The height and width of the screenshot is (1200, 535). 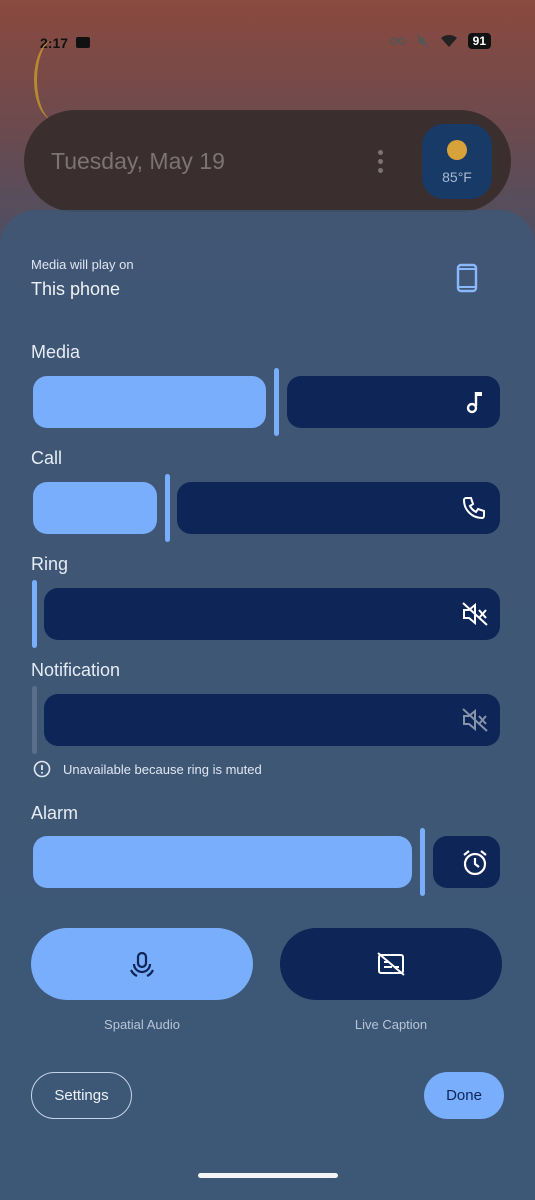 What do you see at coordinates (42, 769) in the screenshot?
I see `info-icon` at bounding box center [42, 769].